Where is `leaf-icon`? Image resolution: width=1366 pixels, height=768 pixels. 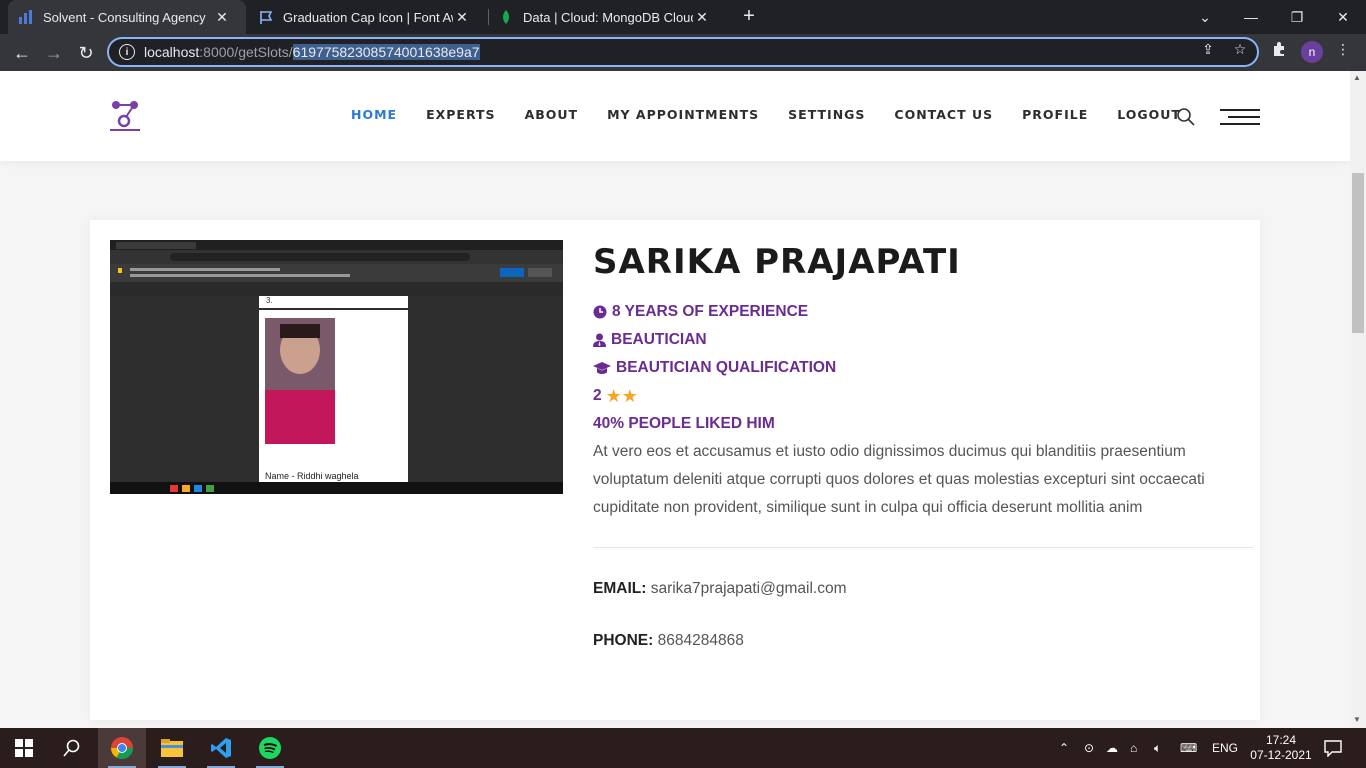 leaf-icon is located at coordinates (506, 17).